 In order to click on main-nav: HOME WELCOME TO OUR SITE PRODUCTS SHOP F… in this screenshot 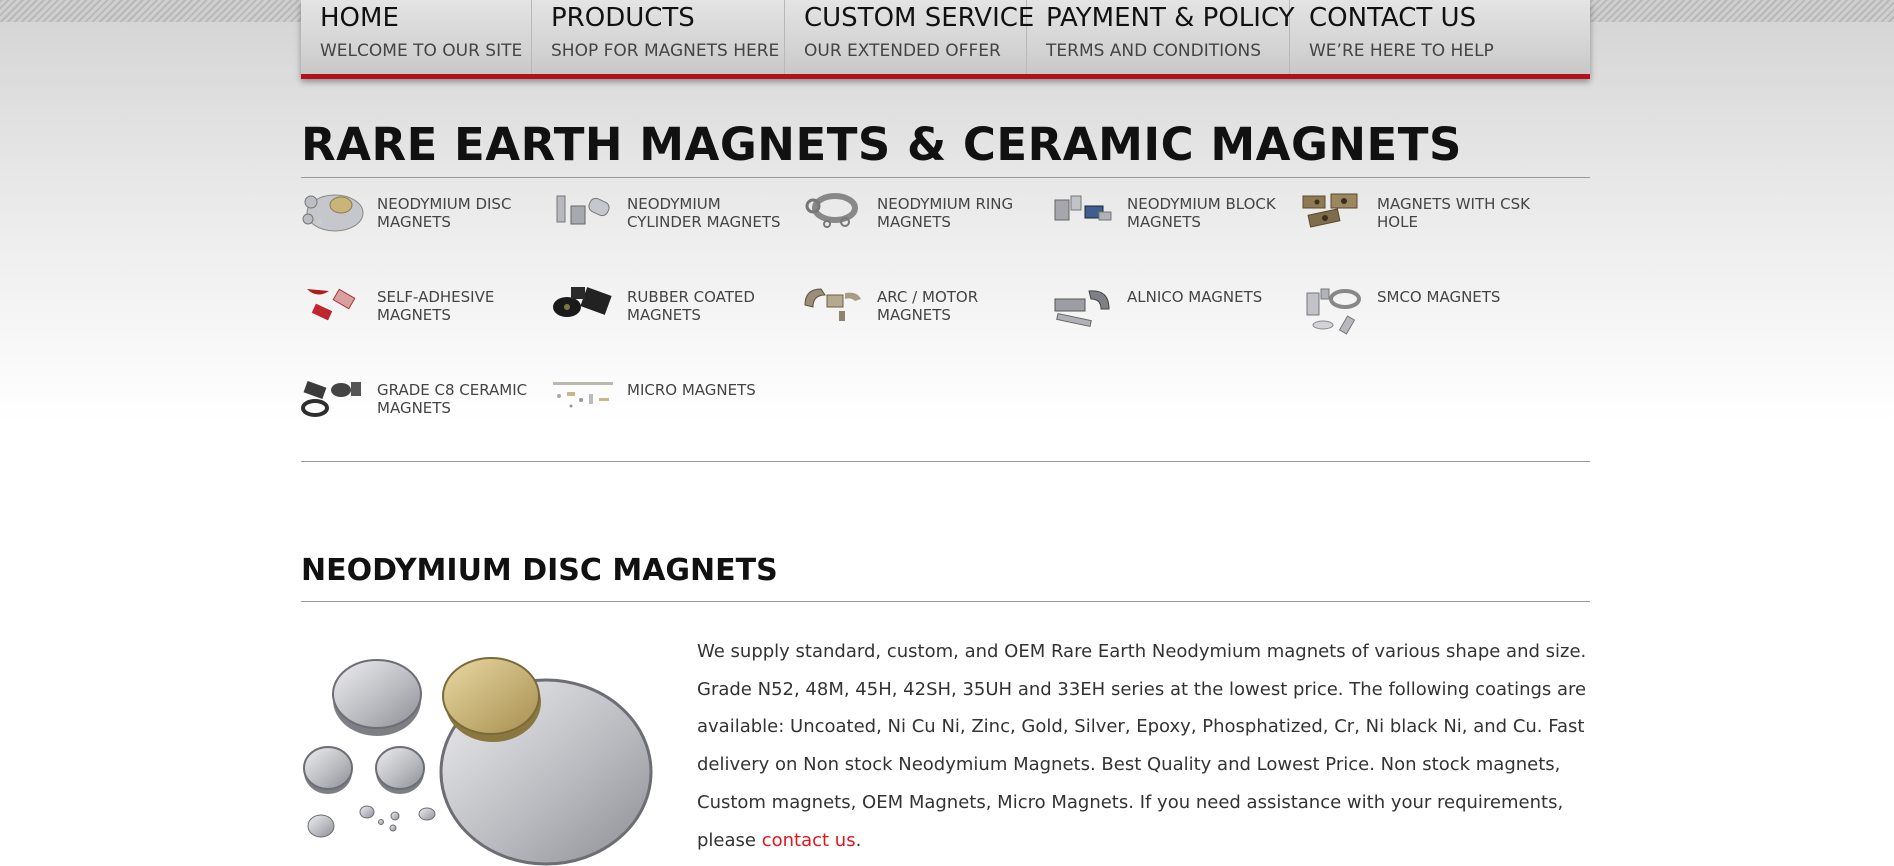, I will do `click(945, 39)`.